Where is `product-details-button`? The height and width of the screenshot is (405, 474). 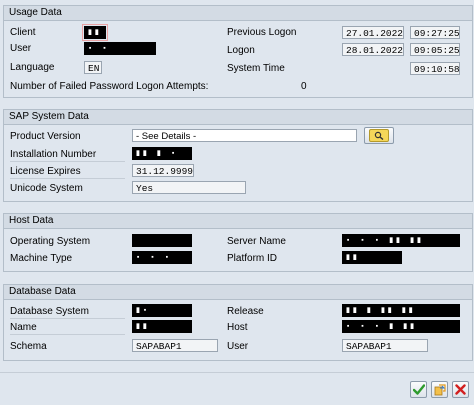
product-details-button is located at coordinates (379, 135).